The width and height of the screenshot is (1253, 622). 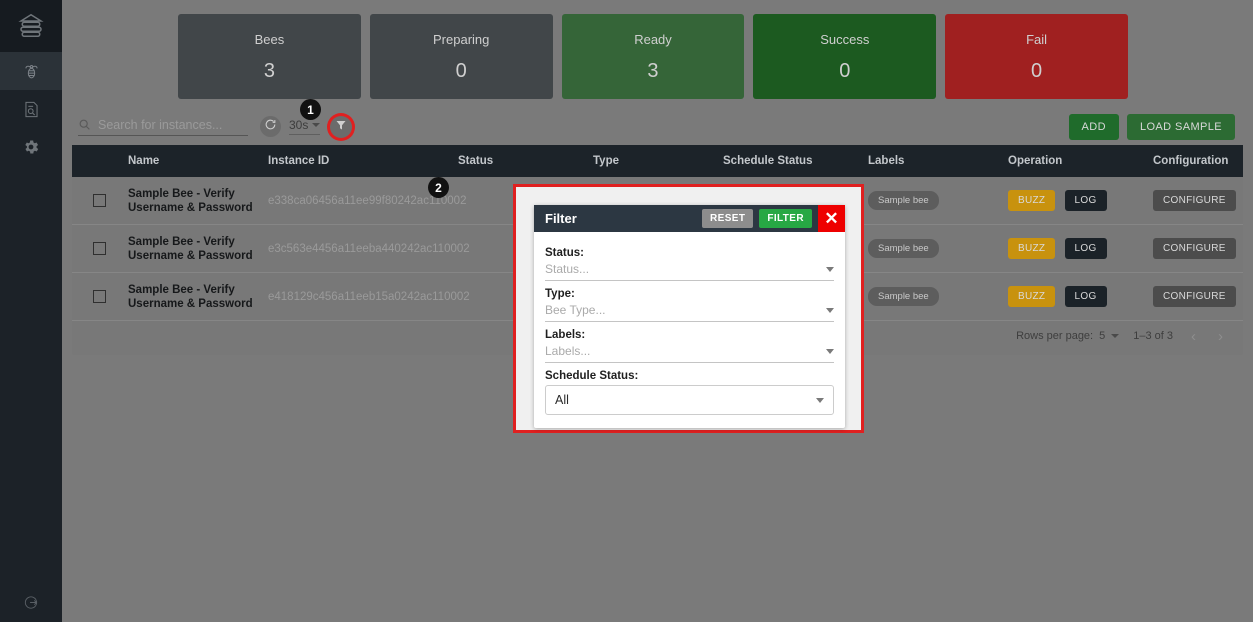 I want to click on close-icon: ✕, so click(x=831, y=218).